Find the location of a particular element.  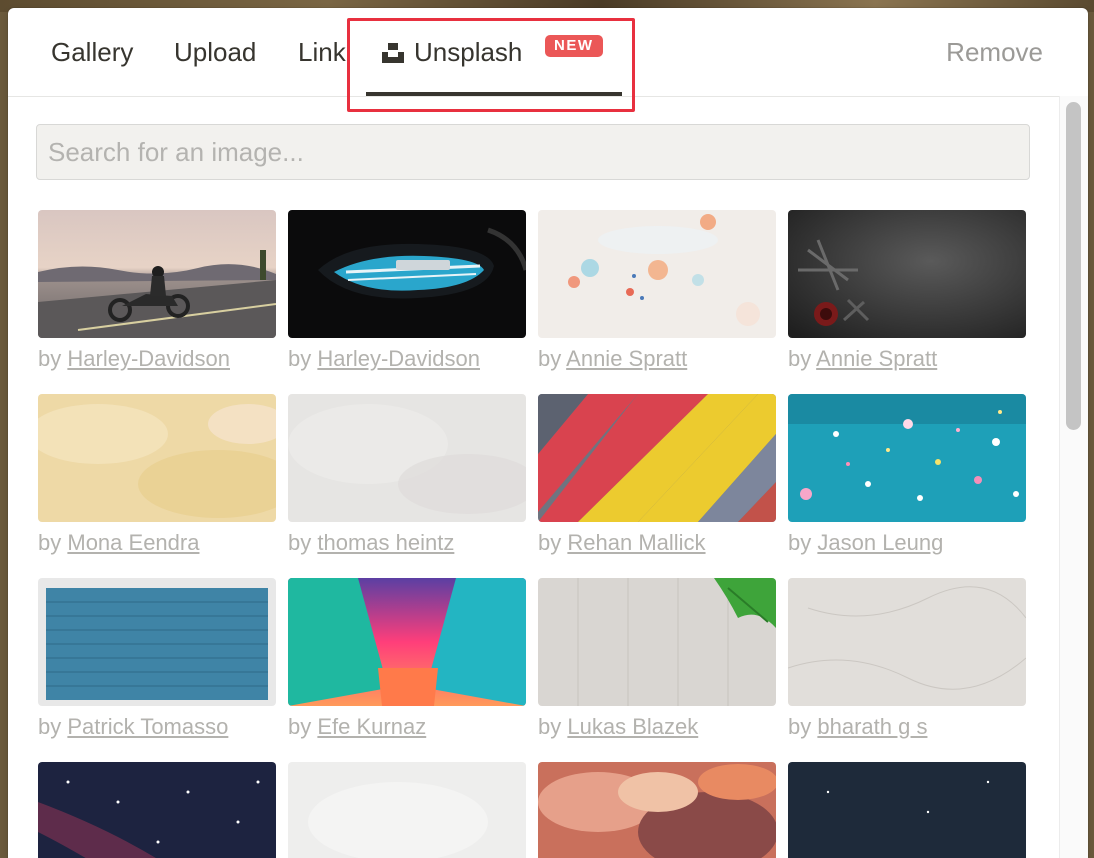

image-card: by thomas heintz is located at coordinates (407, 475).